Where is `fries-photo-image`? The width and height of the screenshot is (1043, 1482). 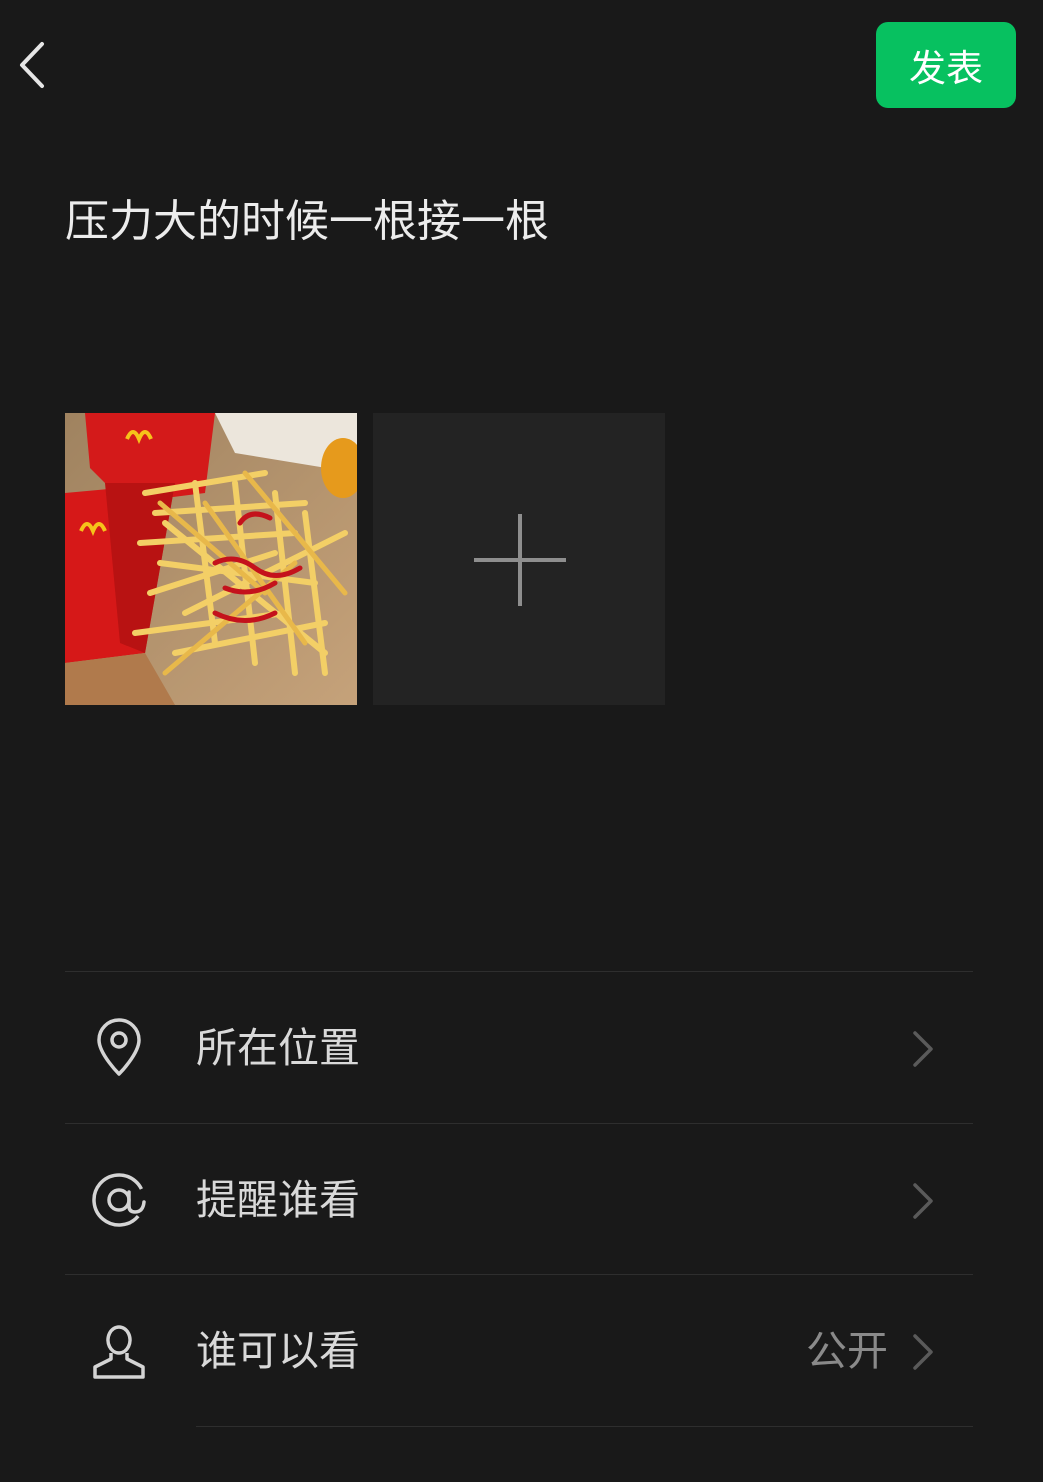 fries-photo-image is located at coordinates (211, 559).